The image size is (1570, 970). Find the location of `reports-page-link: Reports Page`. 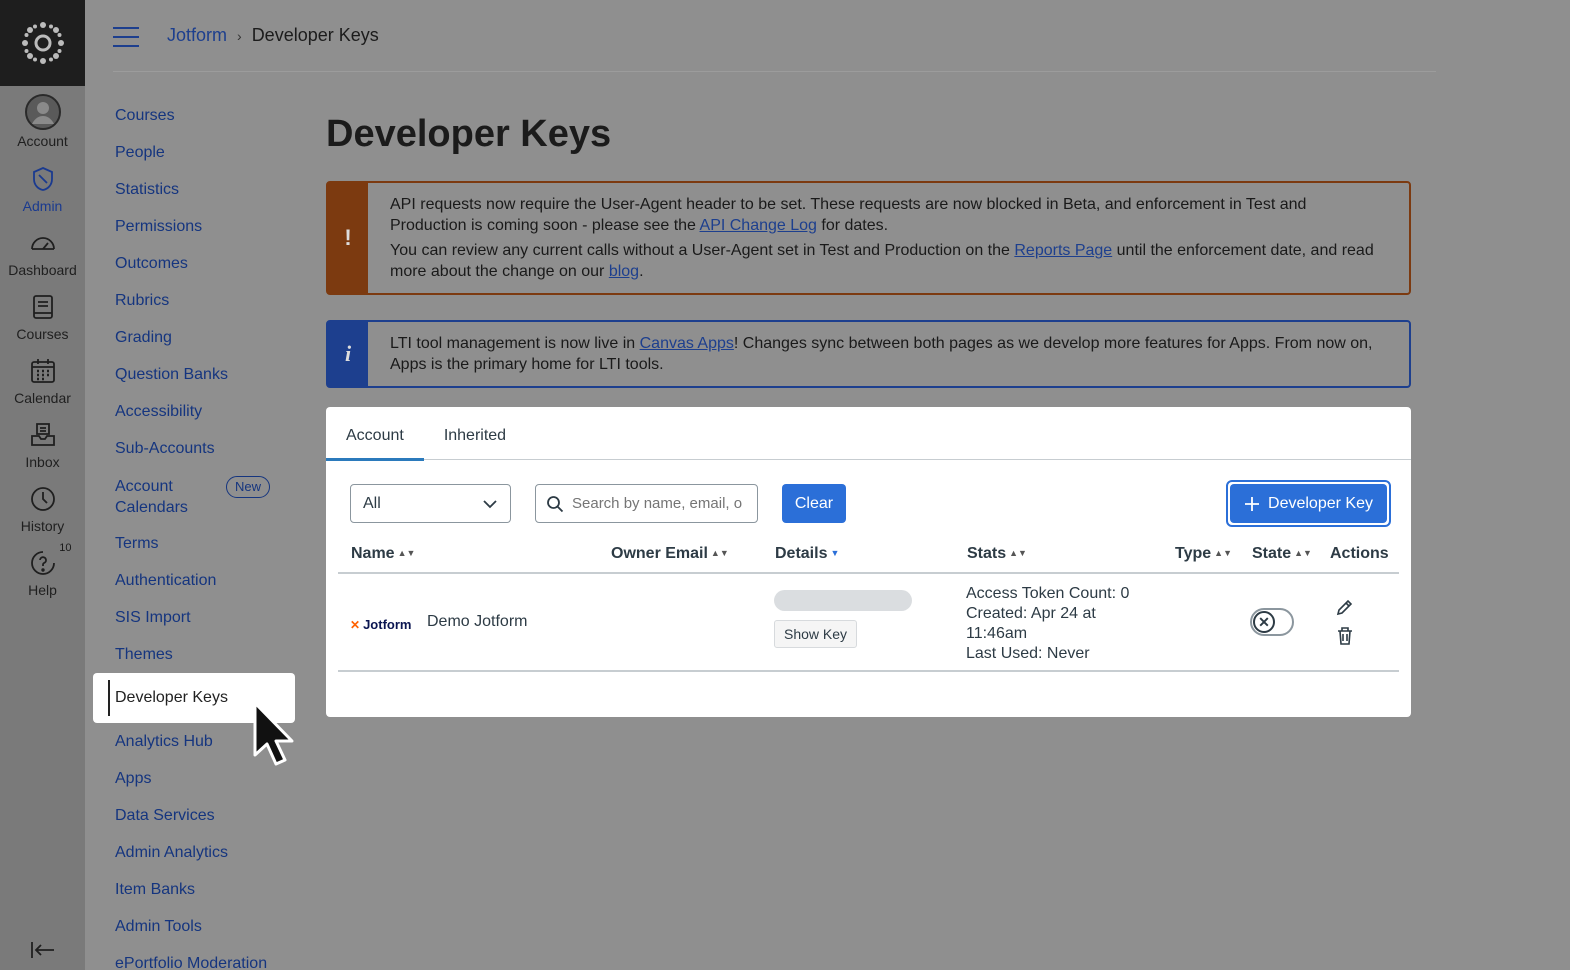

reports-page-link: Reports Page is located at coordinates (1063, 250).